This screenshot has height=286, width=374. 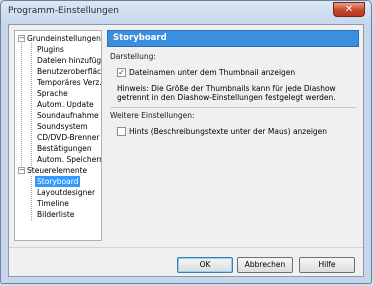 What do you see at coordinates (69, 60) in the screenshot?
I see `tree-item-dateien-hinzufuegen: Dateien hinzufügen` at bounding box center [69, 60].